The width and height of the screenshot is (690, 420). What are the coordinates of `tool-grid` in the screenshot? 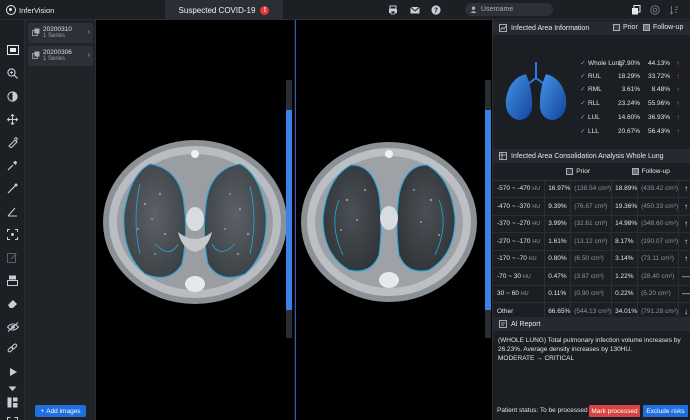 It's located at (12, 402).